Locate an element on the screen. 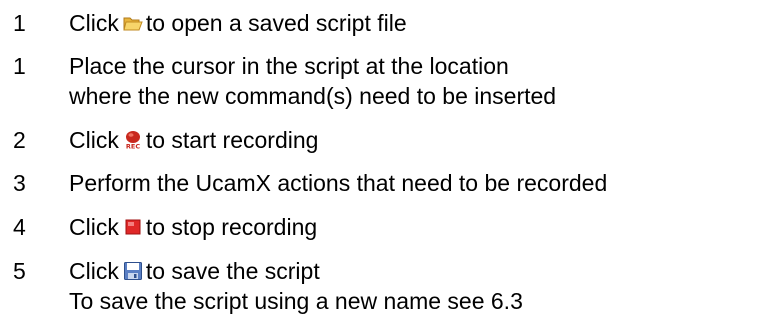 Image resolution: width=757 pixels, height=334 pixels. svg-text: REC is located at coordinates (133, 147).